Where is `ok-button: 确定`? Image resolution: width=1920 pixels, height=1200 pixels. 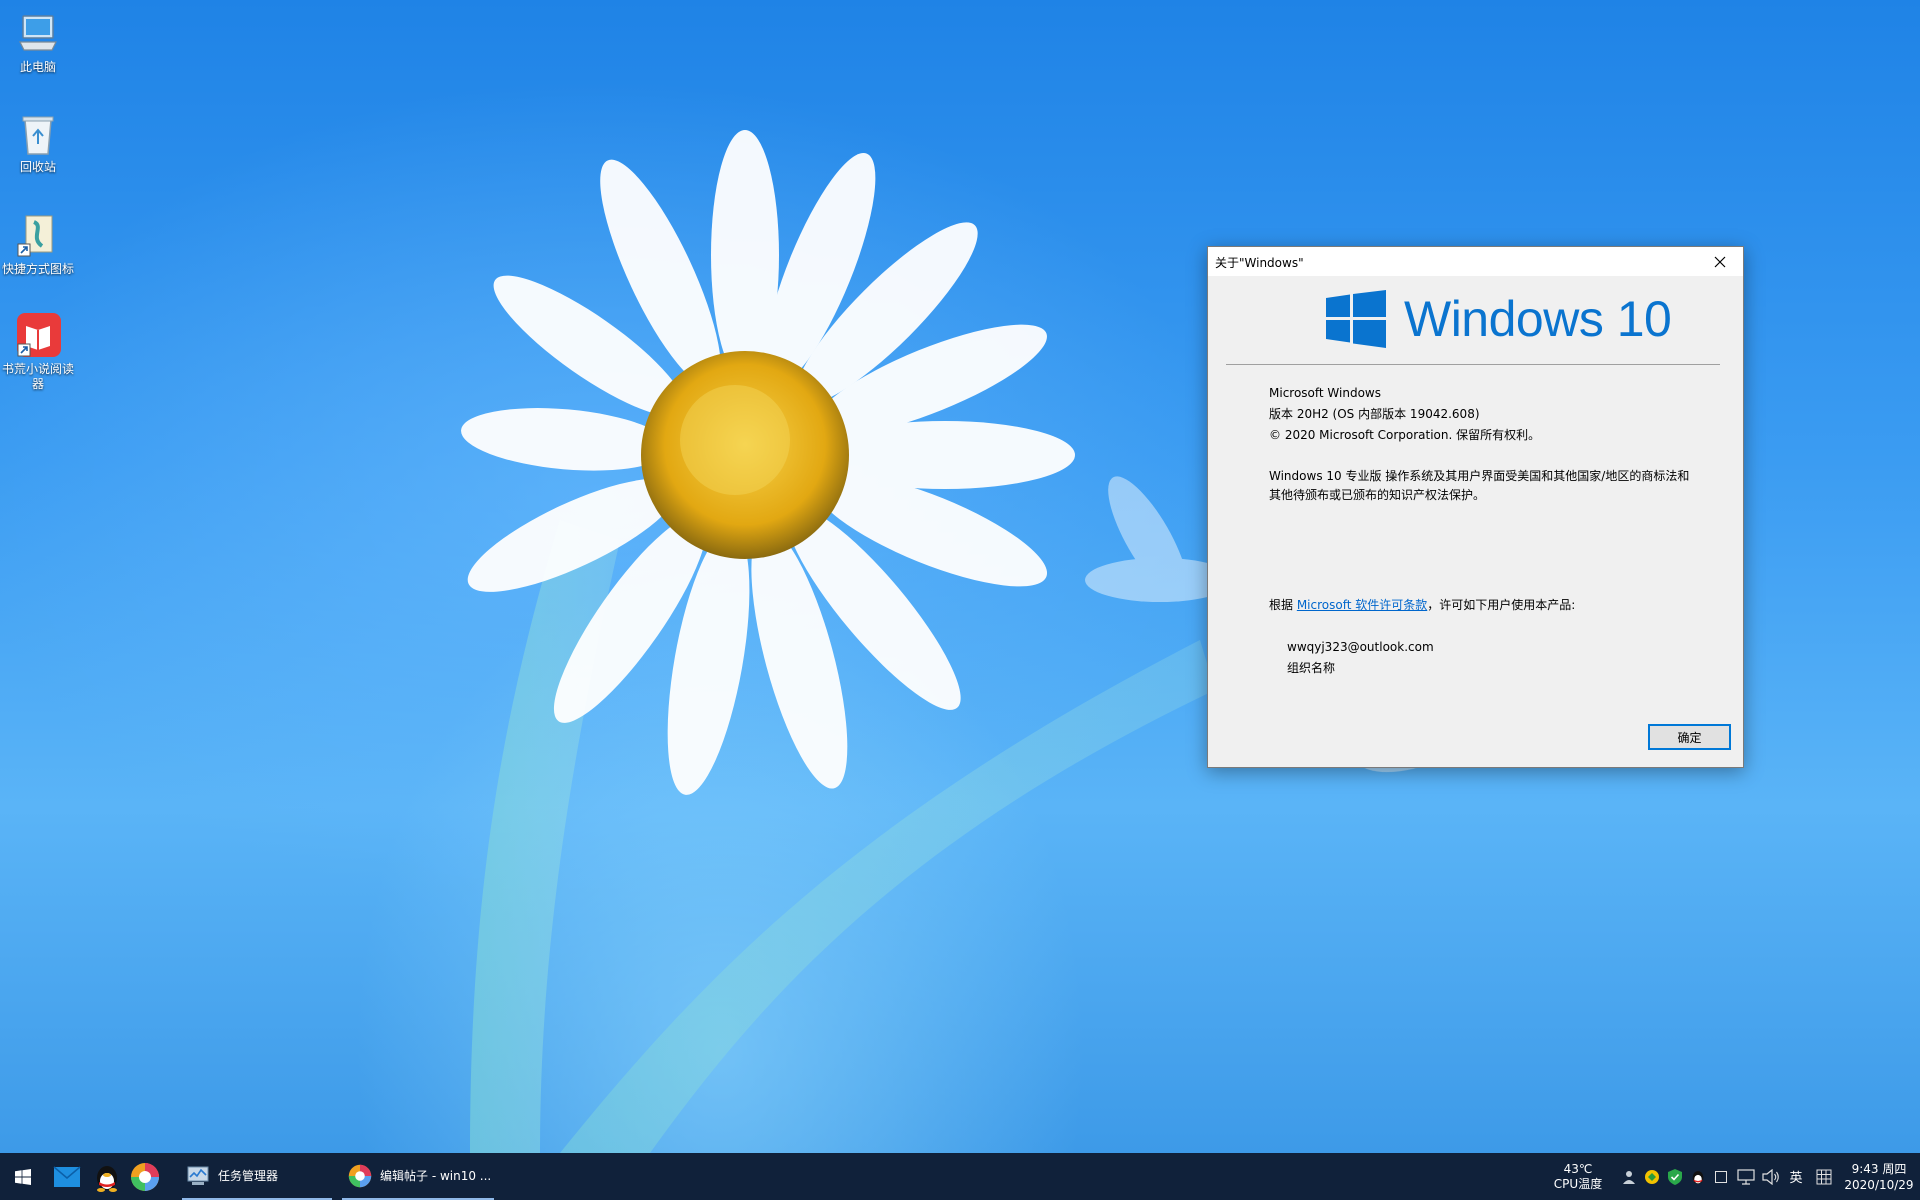
ok-button: 确定 is located at coordinates (1689, 737).